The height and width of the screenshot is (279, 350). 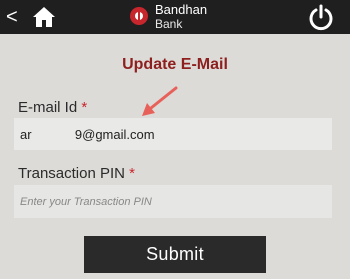 I want to click on annotation-arrow-icon, so click(x=160, y=101).